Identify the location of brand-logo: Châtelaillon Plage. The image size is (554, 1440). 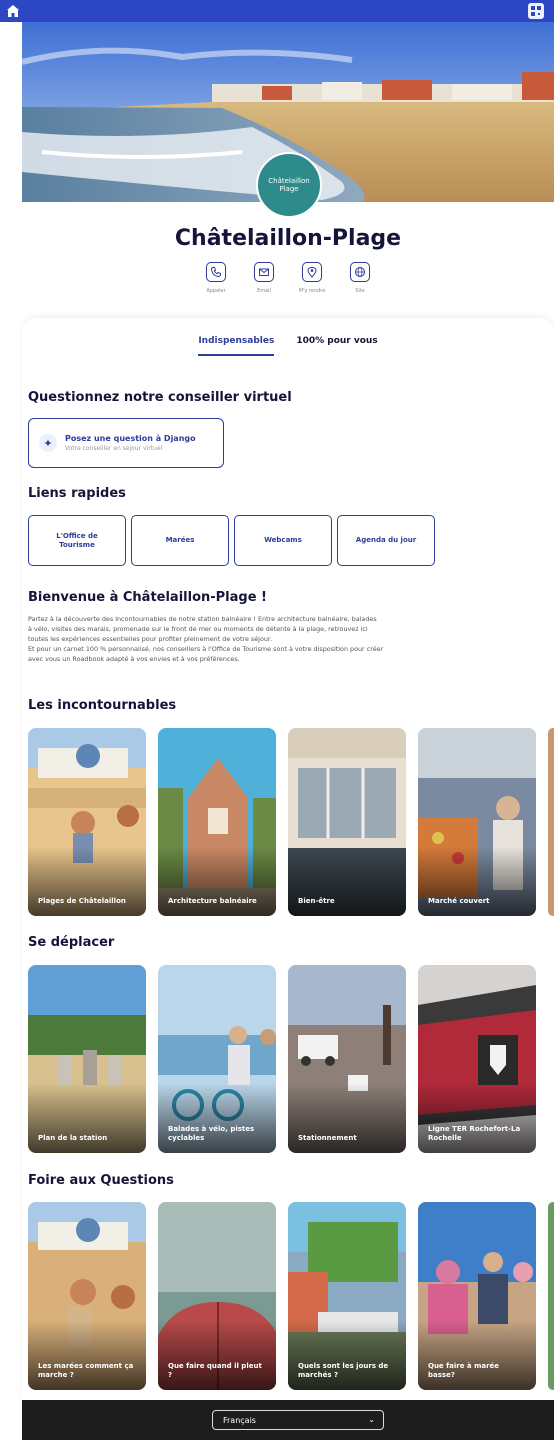
(289, 185).